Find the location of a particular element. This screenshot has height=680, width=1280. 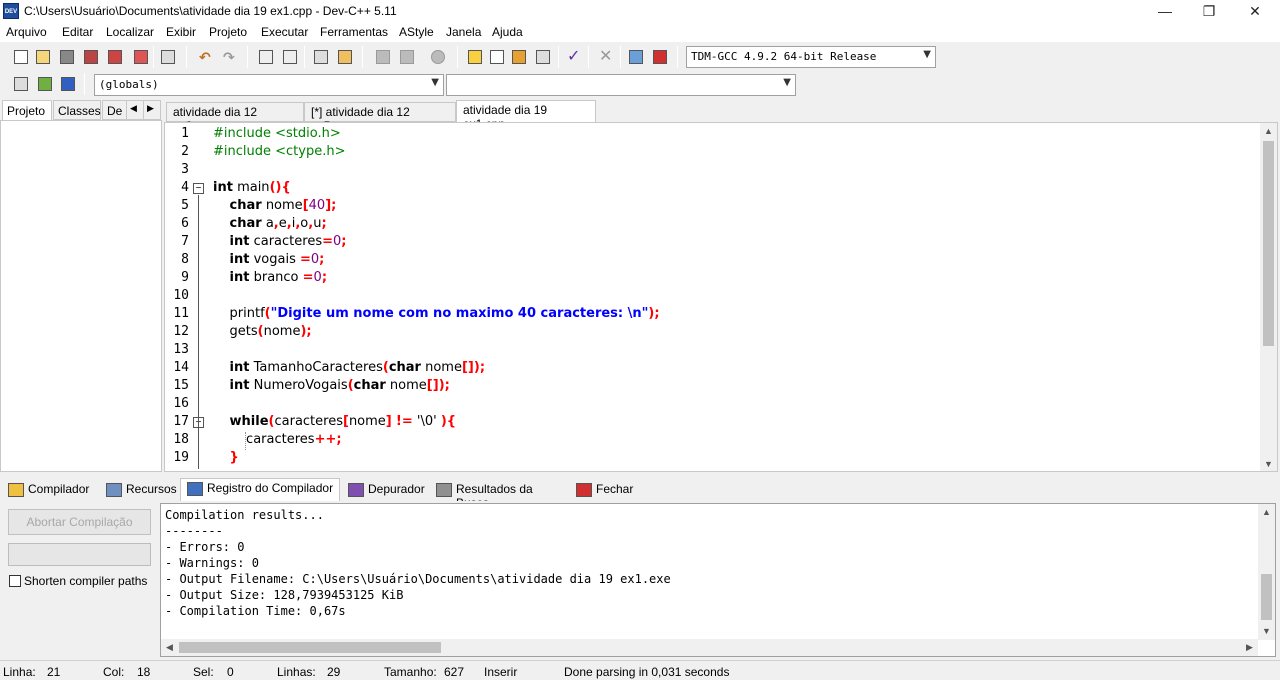

goto-line-button is located at coordinates (321, 57).